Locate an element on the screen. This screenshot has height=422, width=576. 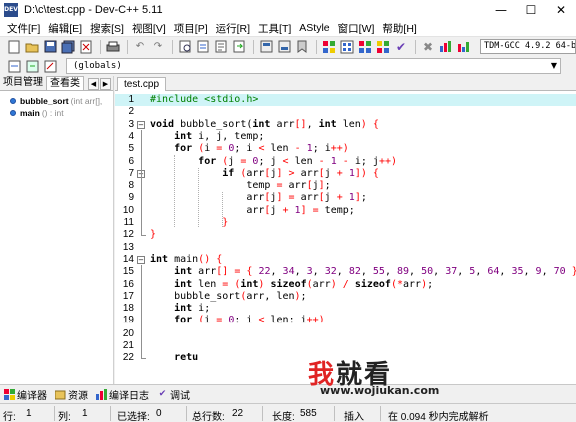
tab-scroll-left-icon: ◀ is located at coordinates (93, 84).